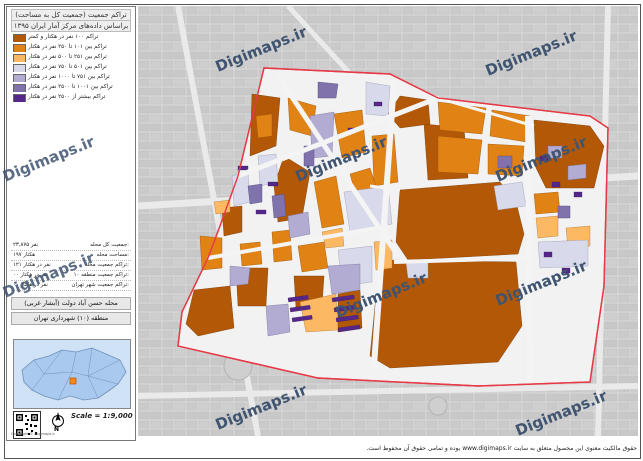 This screenshot has height=461, width=643. I want to click on legend-label: تراکم بین ۱۰۱ تا ۲۵۰ نفر در هکتار, so click(67, 47).